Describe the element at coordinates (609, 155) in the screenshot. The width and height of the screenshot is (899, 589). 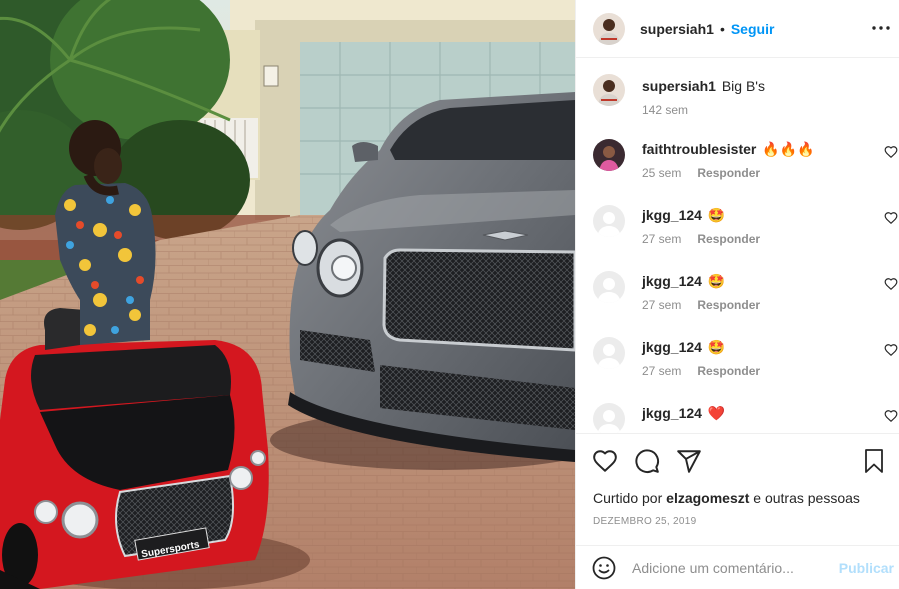
I see `commenter-avatar` at that location.